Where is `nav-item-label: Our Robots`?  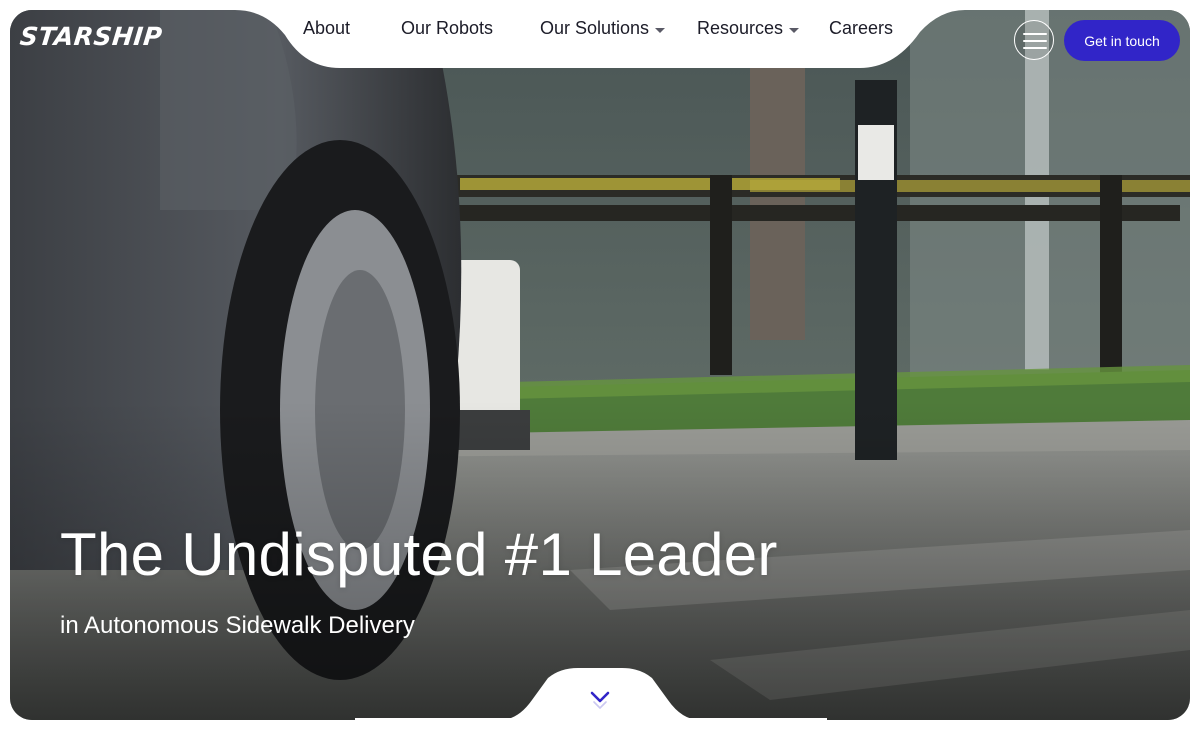
nav-item-label: Our Robots is located at coordinates (447, 28).